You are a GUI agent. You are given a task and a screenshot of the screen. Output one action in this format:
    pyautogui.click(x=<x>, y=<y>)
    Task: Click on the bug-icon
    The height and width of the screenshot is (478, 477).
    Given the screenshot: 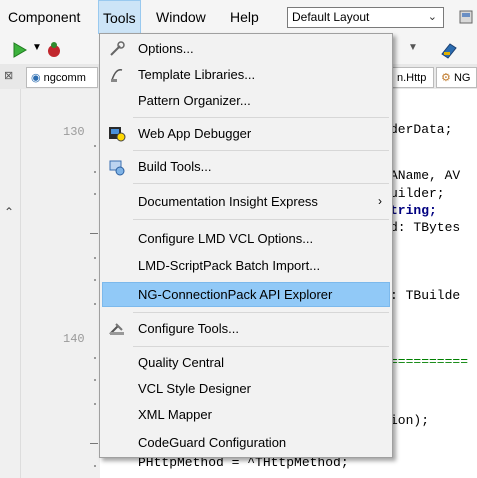 What is the action you would take?
    pyautogui.click(x=54, y=50)
    